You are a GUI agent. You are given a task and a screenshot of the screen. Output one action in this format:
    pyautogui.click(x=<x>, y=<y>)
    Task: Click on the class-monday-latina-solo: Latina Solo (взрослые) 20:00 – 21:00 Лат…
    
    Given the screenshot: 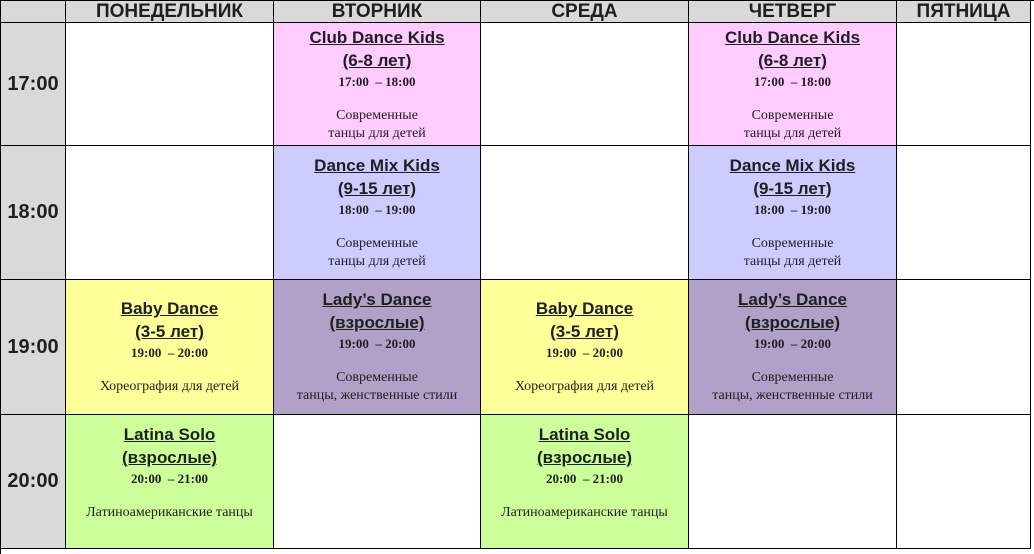 What is the action you would take?
    pyautogui.click(x=170, y=482)
    